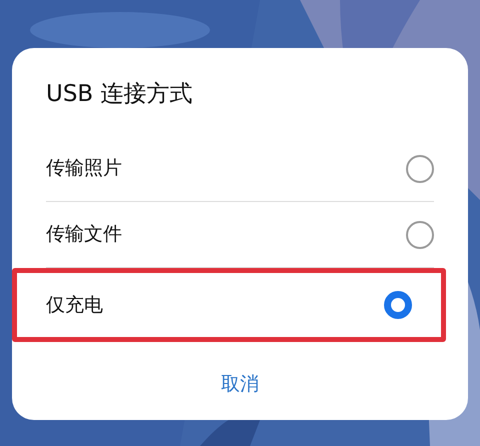 This screenshot has width=480, height=446. I want to click on option-label: 传输照片, so click(84, 169).